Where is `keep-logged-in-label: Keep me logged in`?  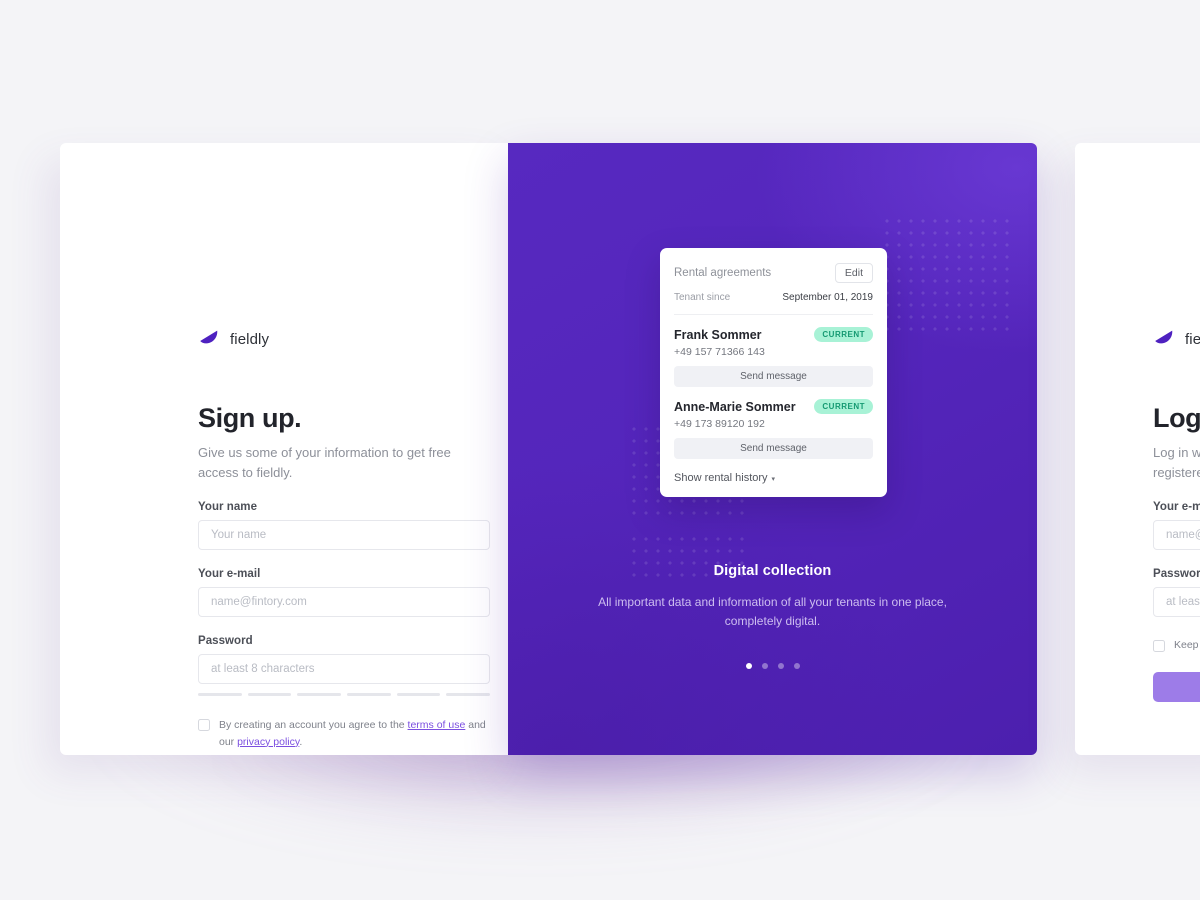
keep-logged-in-label: Keep me logged in is located at coordinates (1187, 645).